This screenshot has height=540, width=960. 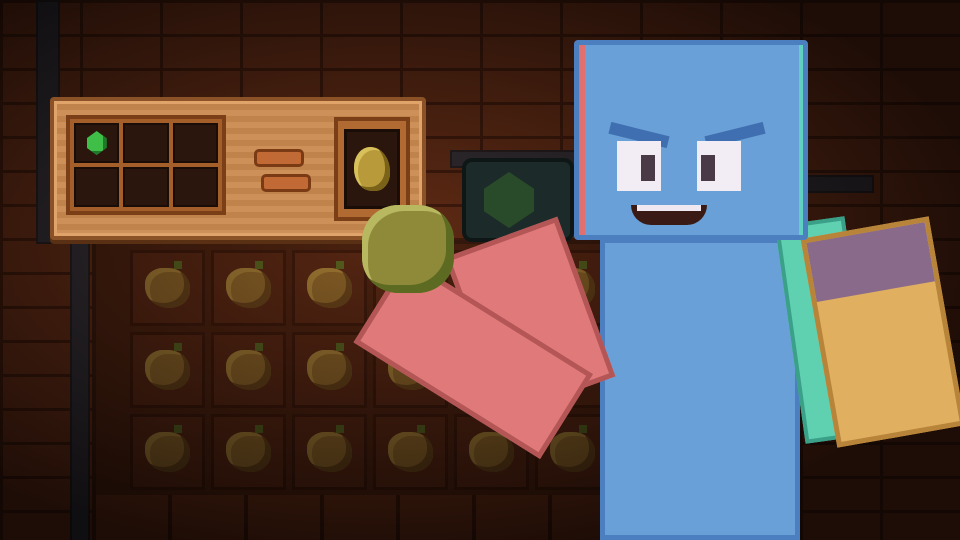 What do you see at coordinates (700, 389) in the screenshot?
I see `character-body` at bounding box center [700, 389].